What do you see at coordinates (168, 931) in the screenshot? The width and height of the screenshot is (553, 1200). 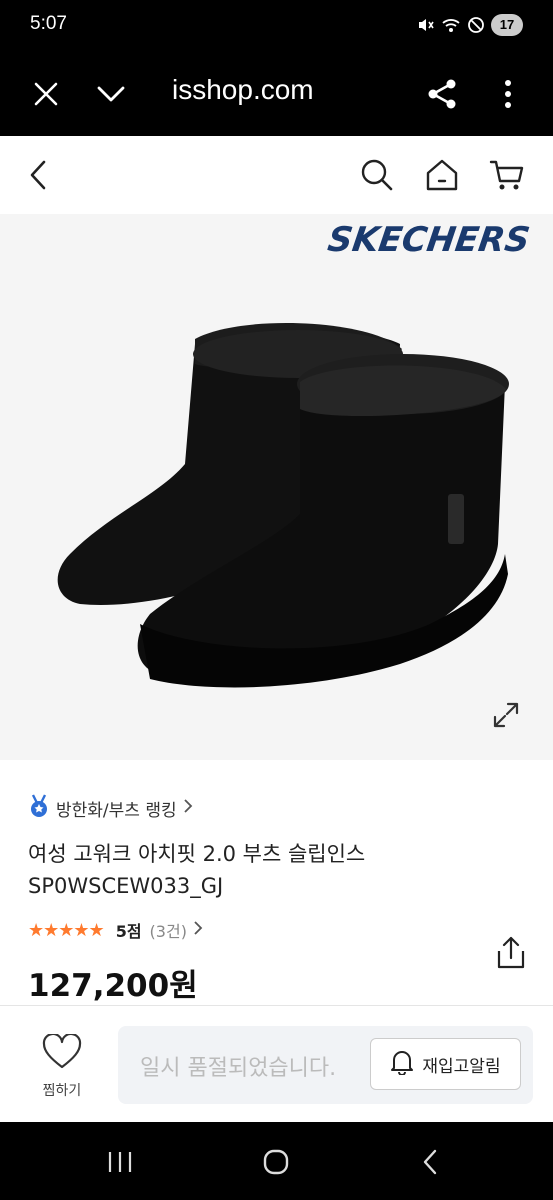 I see `review-count: (3건)` at bounding box center [168, 931].